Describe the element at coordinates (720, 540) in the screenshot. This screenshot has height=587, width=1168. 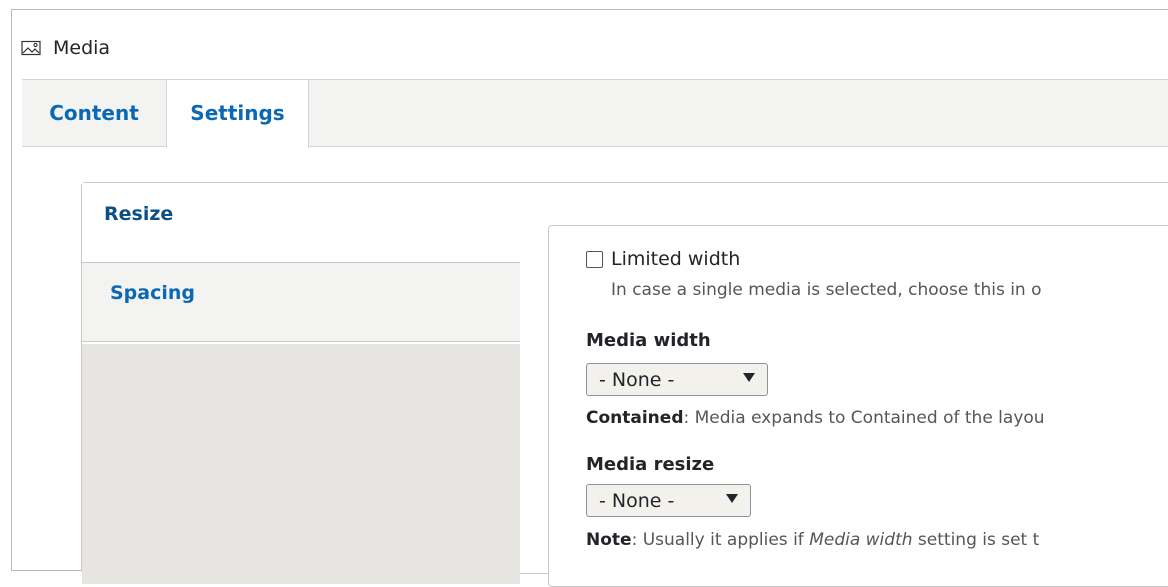
I see `media-resize-note-text-1: : Usually it applies if` at that location.